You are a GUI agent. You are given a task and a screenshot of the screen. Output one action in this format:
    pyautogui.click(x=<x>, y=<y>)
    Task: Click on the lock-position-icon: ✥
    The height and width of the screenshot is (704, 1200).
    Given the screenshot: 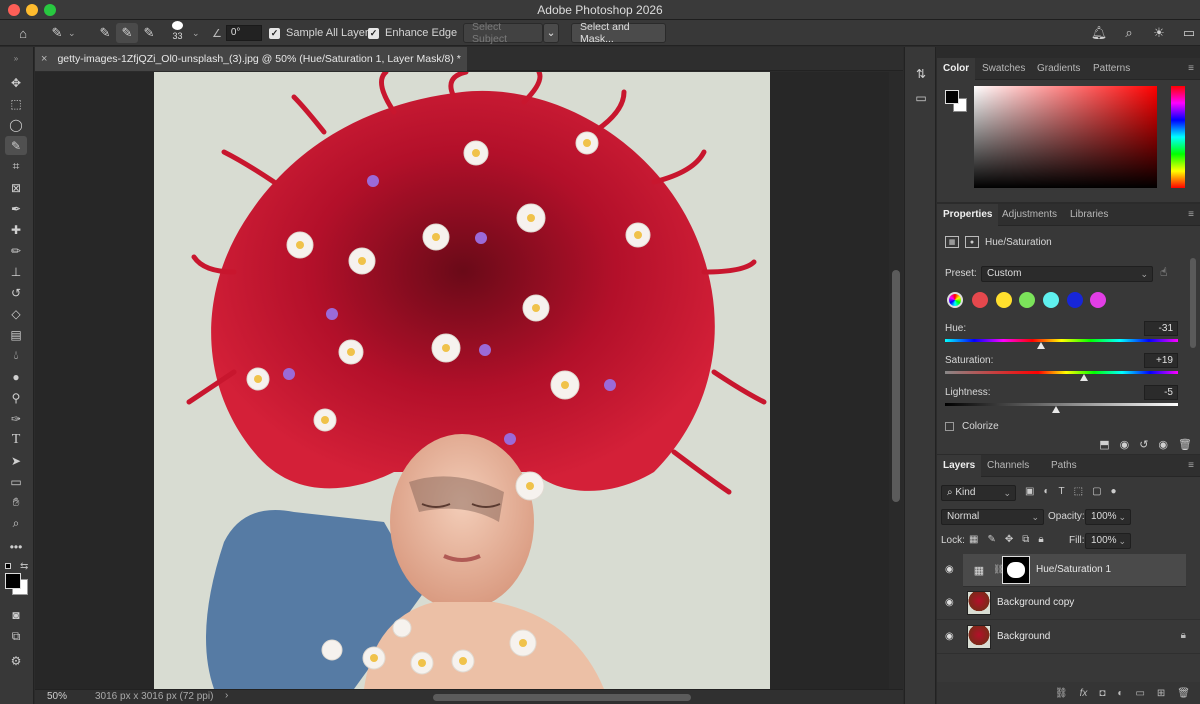 What is the action you would take?
    pyautogui.click(x=1009, y=539)
    